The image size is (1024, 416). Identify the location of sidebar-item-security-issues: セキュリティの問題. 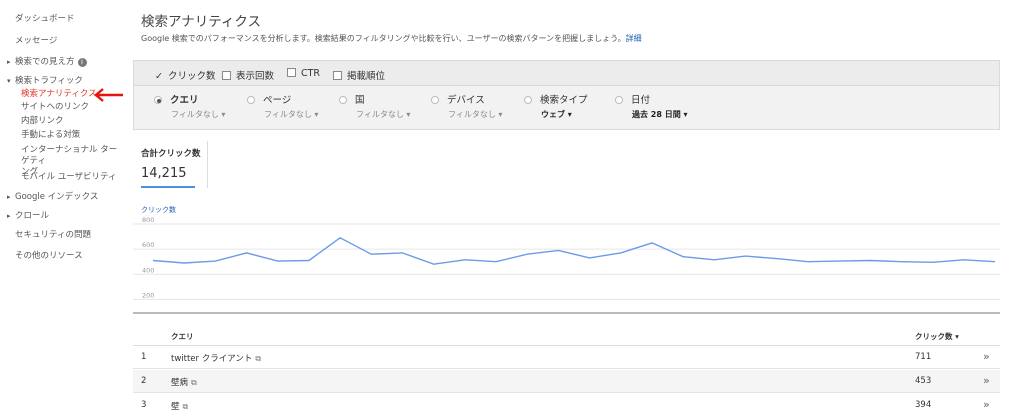
(53, 234).